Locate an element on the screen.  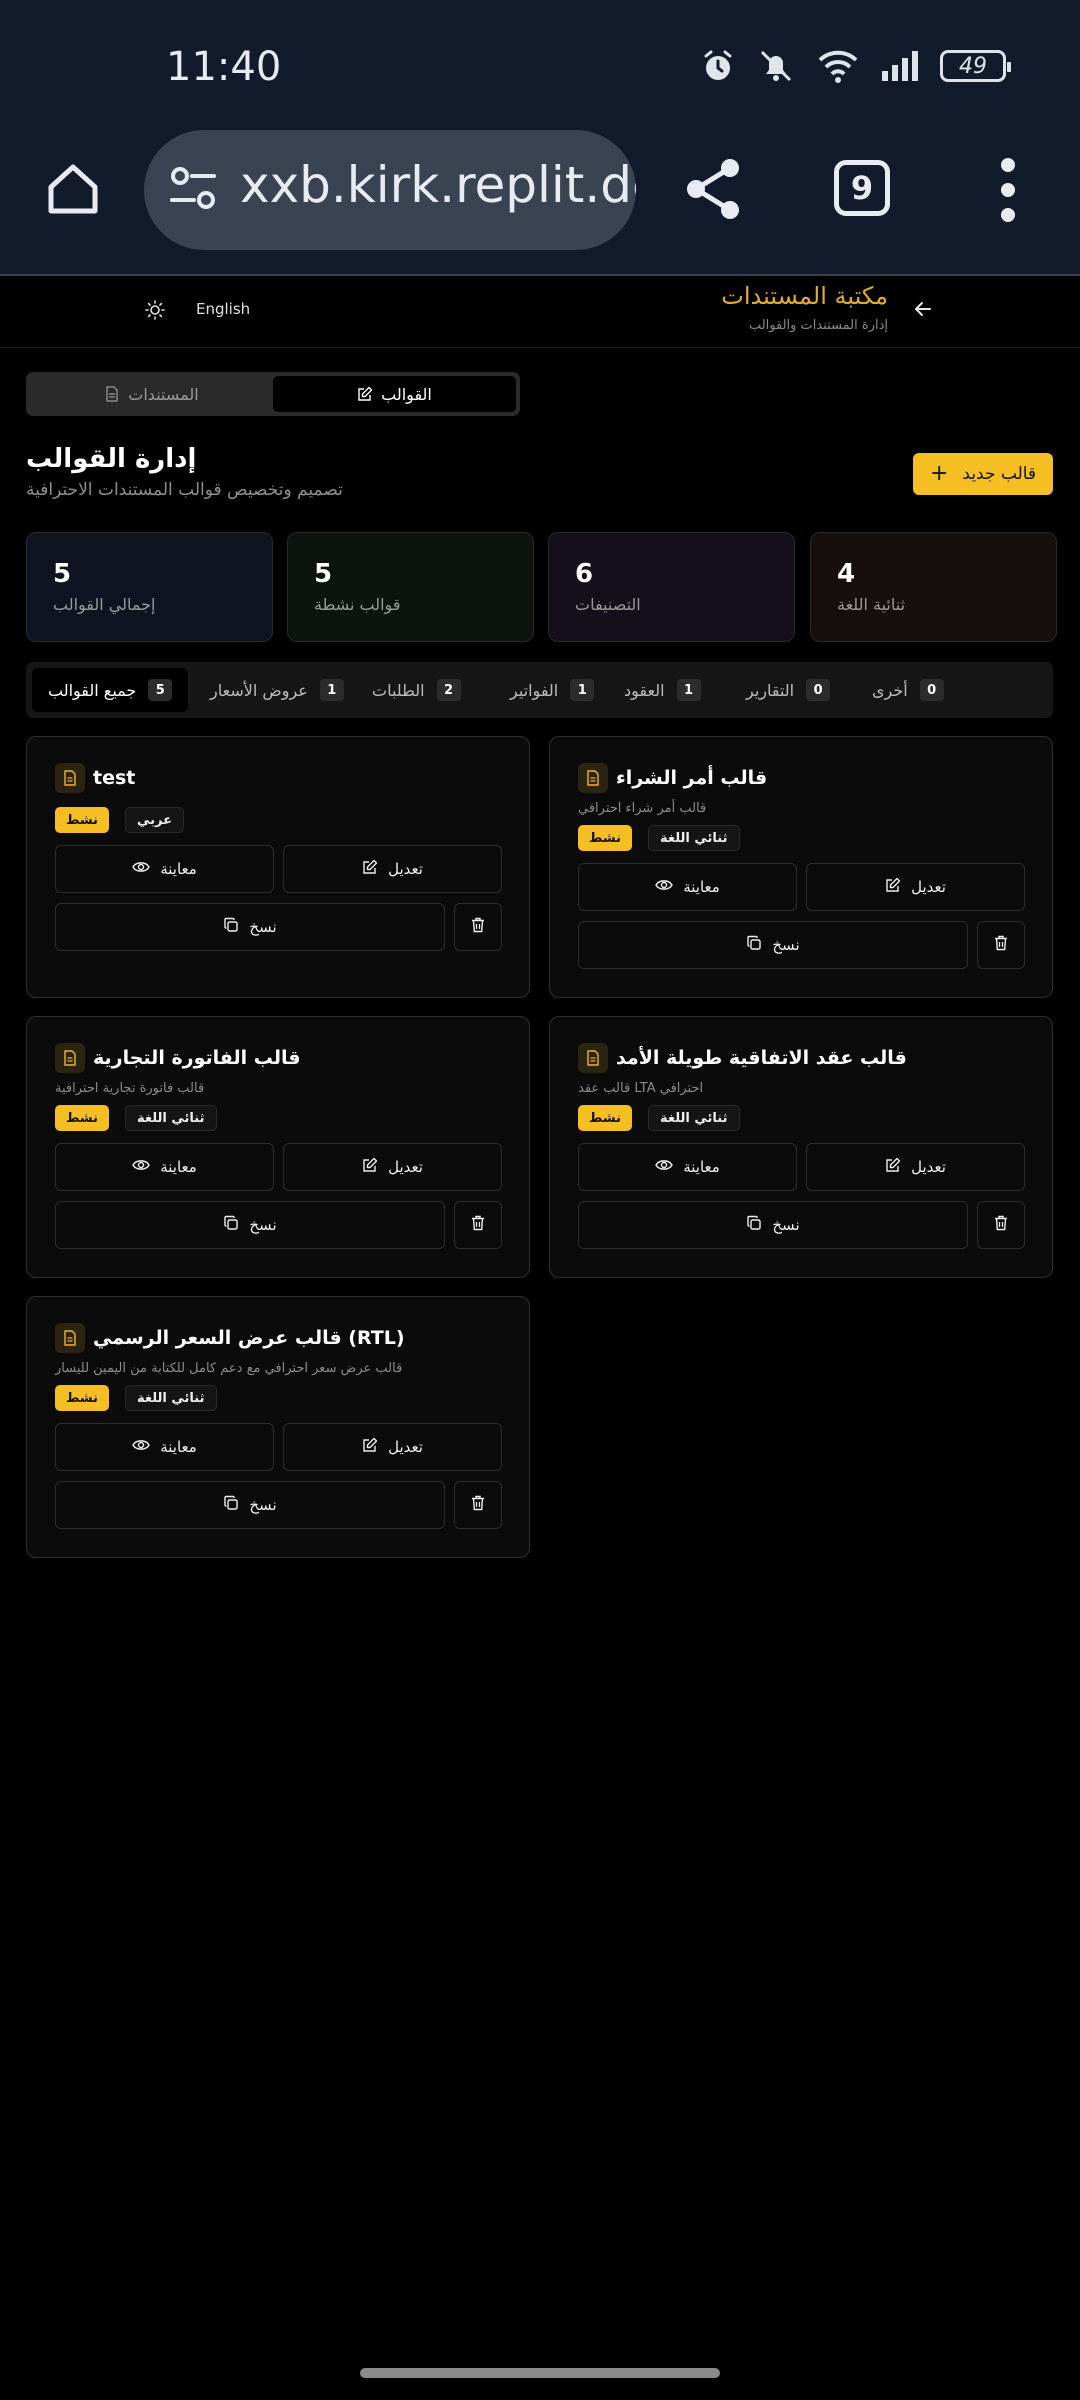
app-title: مكتبة المستندات is located at coordinates (804, 296).